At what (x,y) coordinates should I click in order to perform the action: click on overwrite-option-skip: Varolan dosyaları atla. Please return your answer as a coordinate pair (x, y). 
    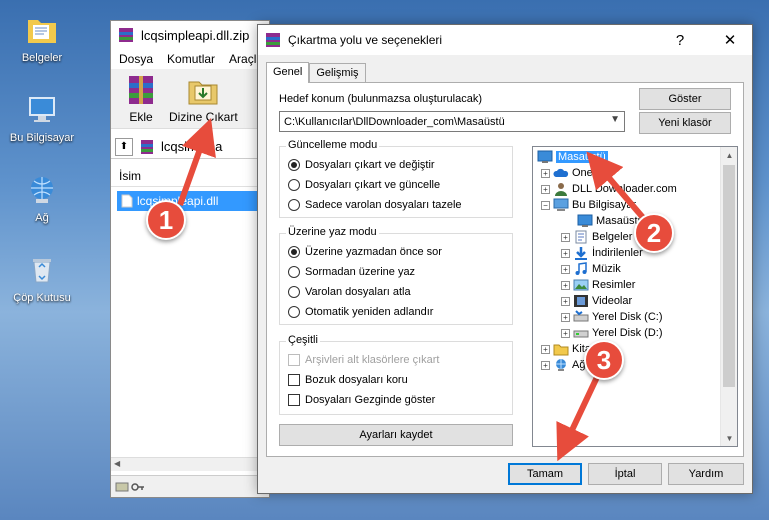
    Looking at the image, I should click on (349, 292).